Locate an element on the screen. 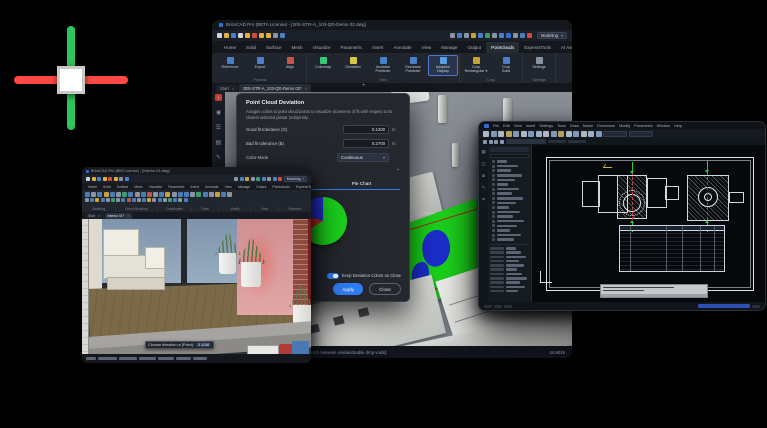 The height and width of the screenshot is (428, 767). bad-fit-input: 0.2700 is located at coordinates (366, 144).